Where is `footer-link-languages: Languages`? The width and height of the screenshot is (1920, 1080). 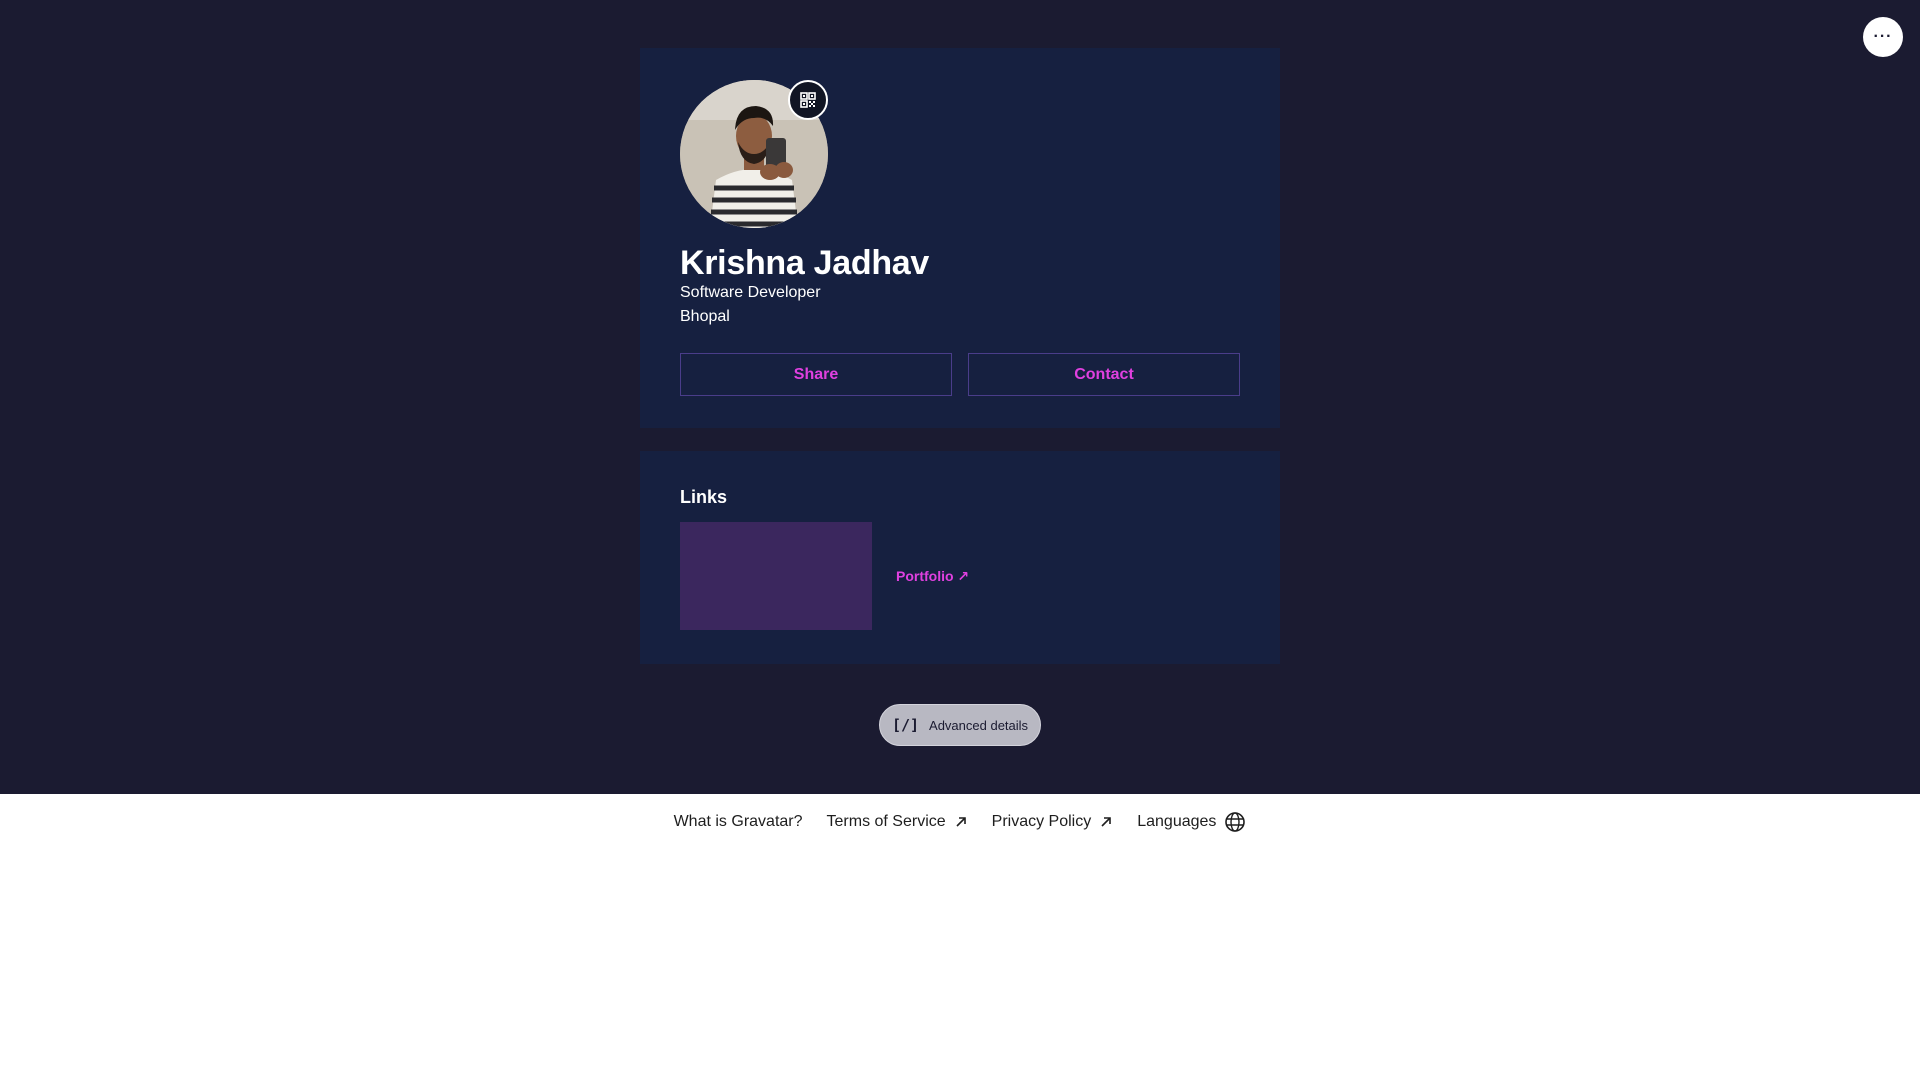
footer-link-languages: Languages is located at coordinates (1191, 822).